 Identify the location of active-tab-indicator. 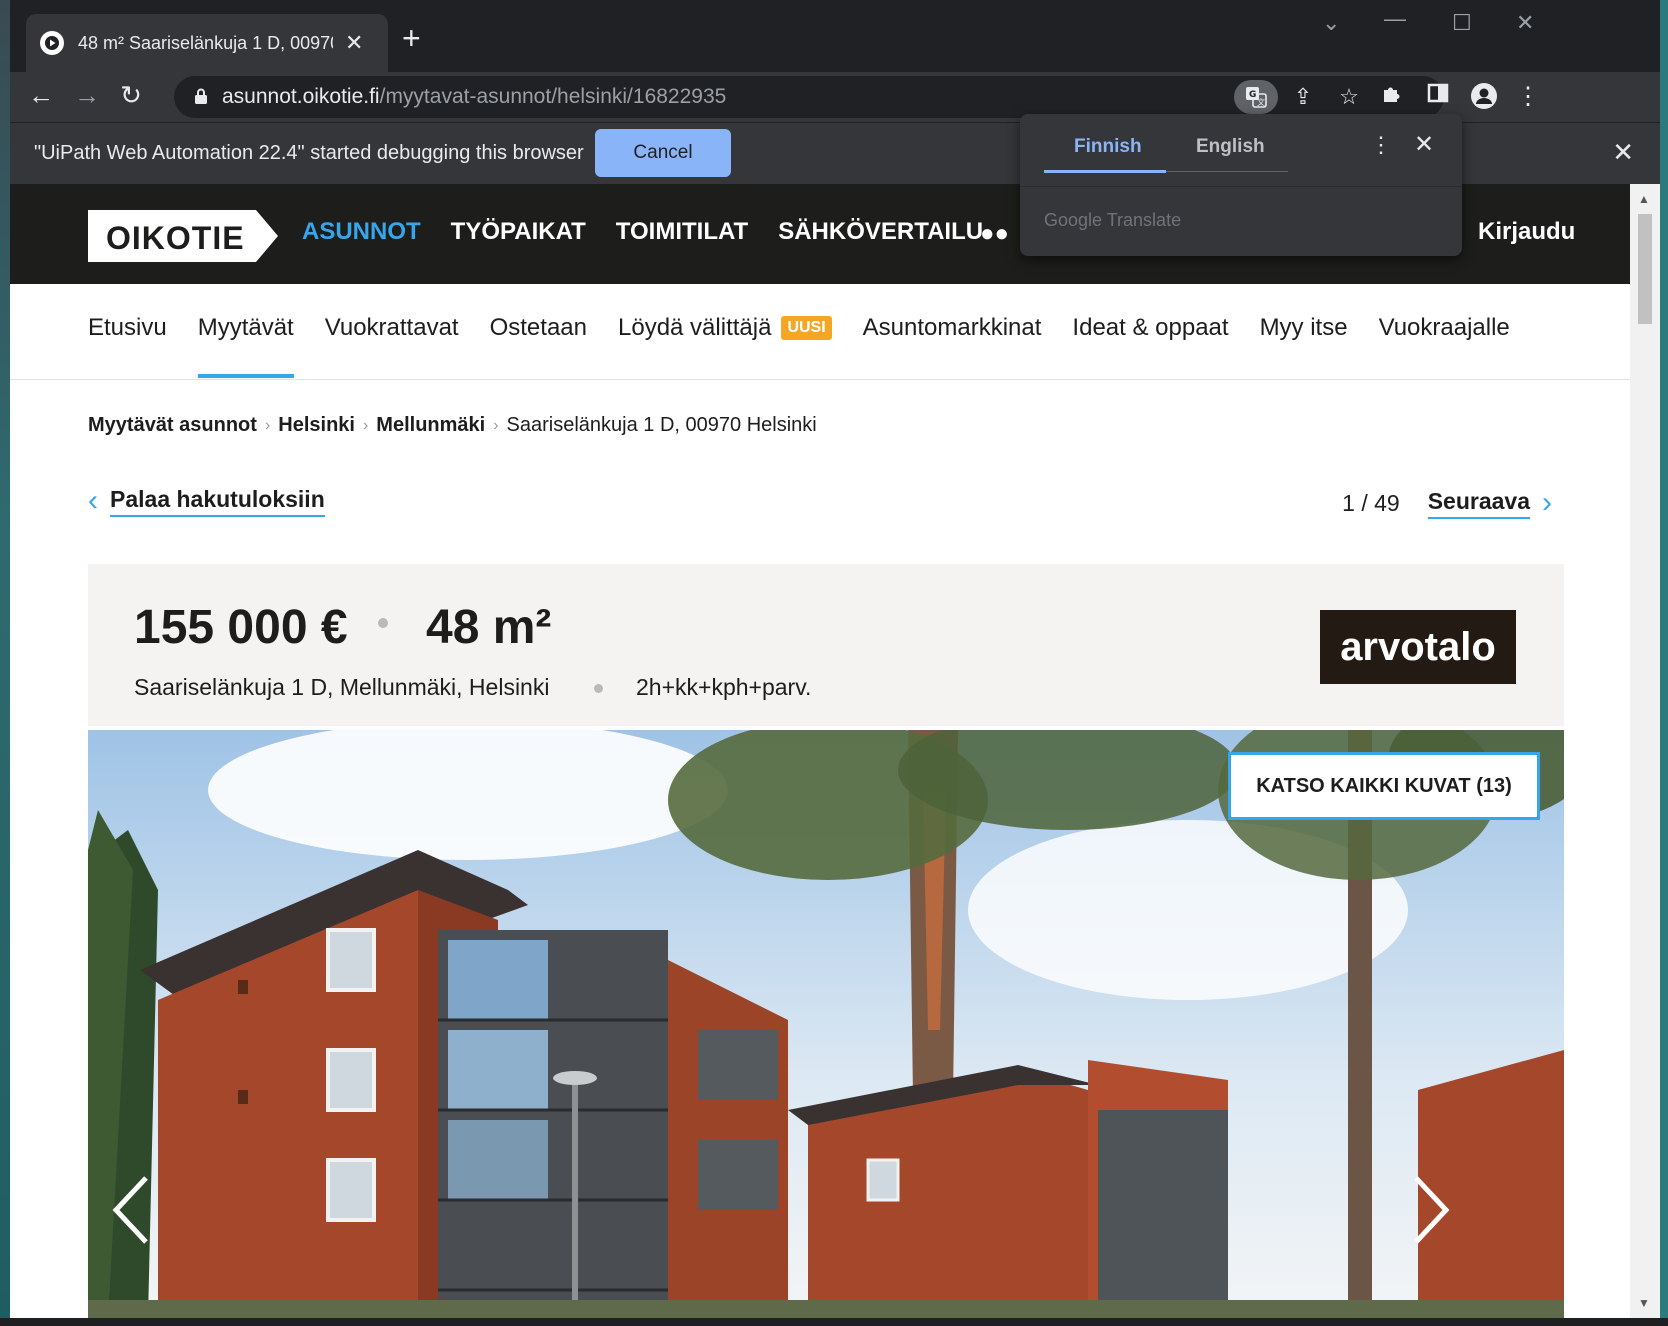
(1105, 171).